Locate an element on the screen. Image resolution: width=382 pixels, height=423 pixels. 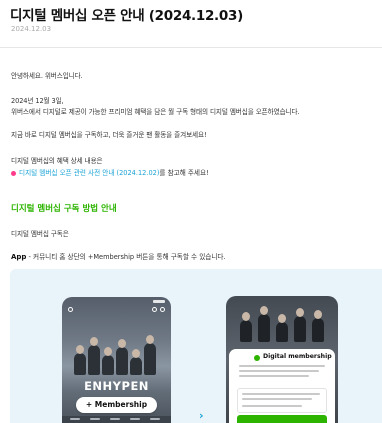
check-icon is located at coordinates (257, 358).